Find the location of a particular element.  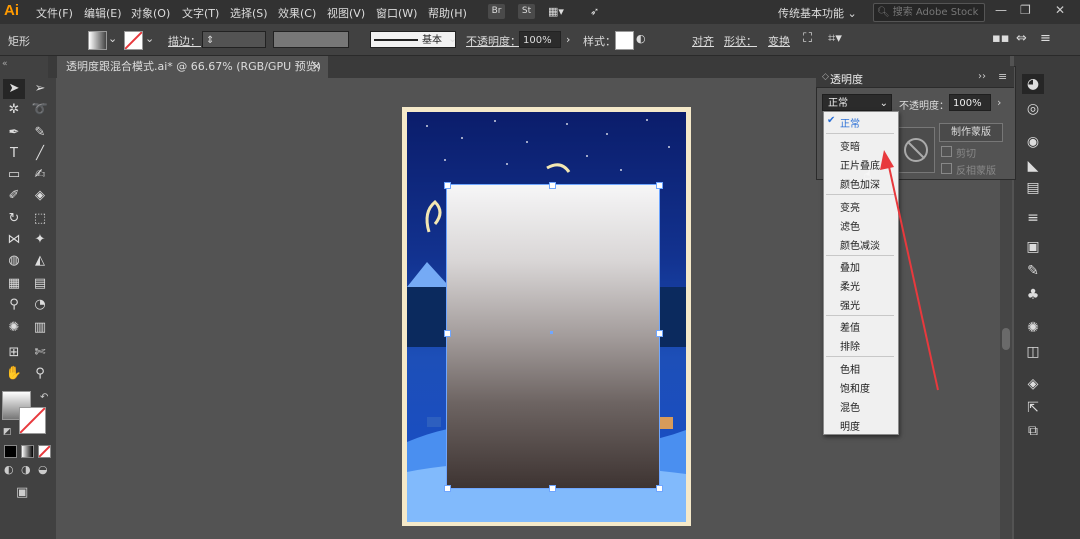

expand-panel-icon: ›› is located at coordinates (982, 76).